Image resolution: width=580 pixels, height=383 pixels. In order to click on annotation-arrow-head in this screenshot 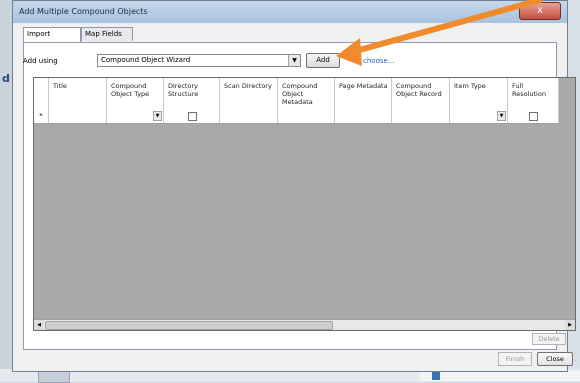, I will do `click(349, 52)`.